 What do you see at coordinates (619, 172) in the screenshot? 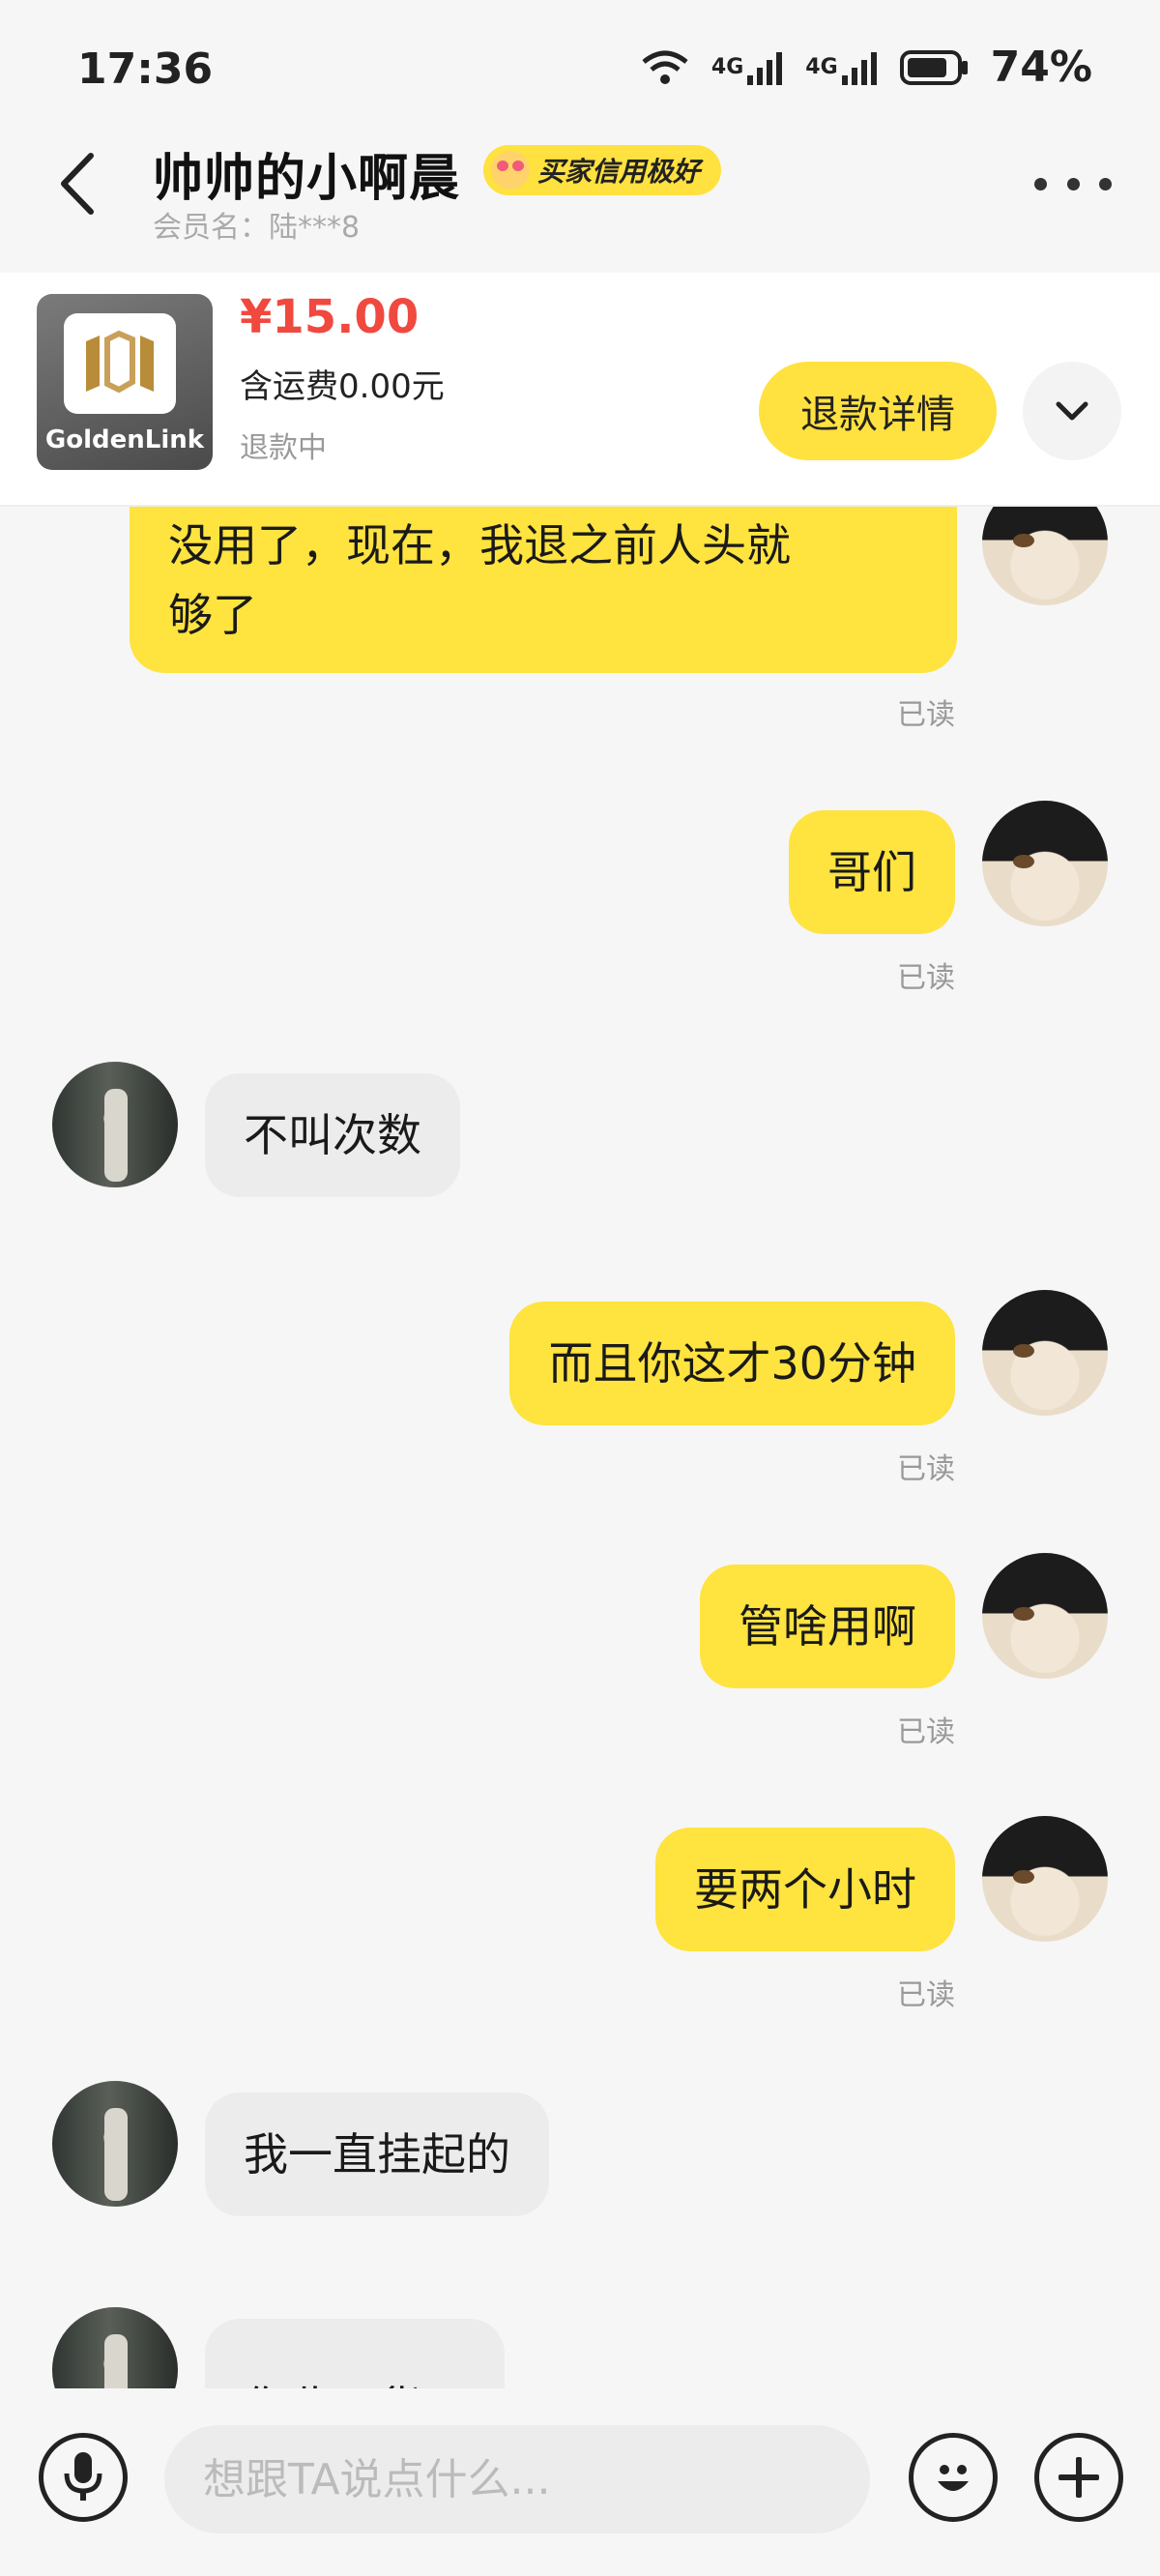
I see `credit-badge-label: 买家信用极好` at bounding box center [619, 172].